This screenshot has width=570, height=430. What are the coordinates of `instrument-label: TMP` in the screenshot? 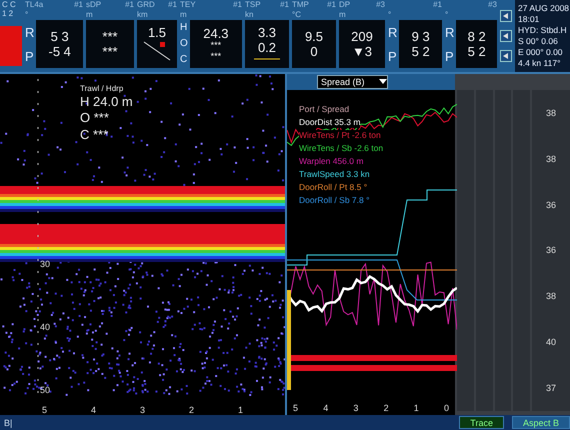 It's located at (300, 5).